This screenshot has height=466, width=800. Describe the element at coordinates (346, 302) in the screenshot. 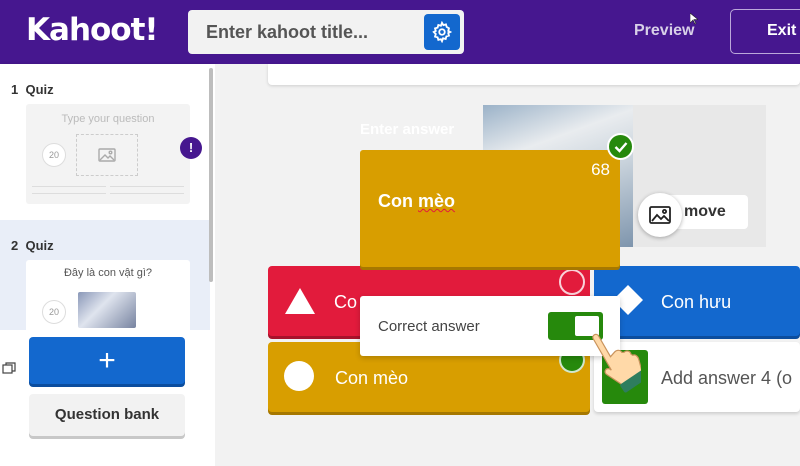

I see `answer-label: Co` at that location.